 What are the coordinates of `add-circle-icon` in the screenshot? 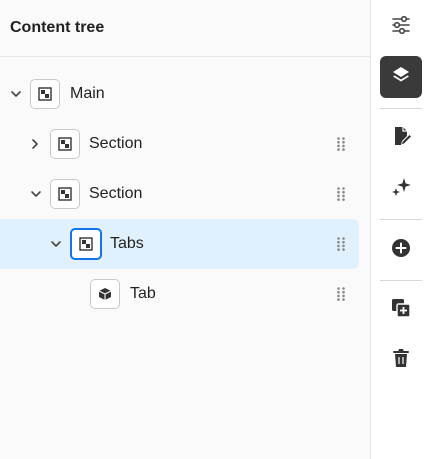 It's located at (401, 250).